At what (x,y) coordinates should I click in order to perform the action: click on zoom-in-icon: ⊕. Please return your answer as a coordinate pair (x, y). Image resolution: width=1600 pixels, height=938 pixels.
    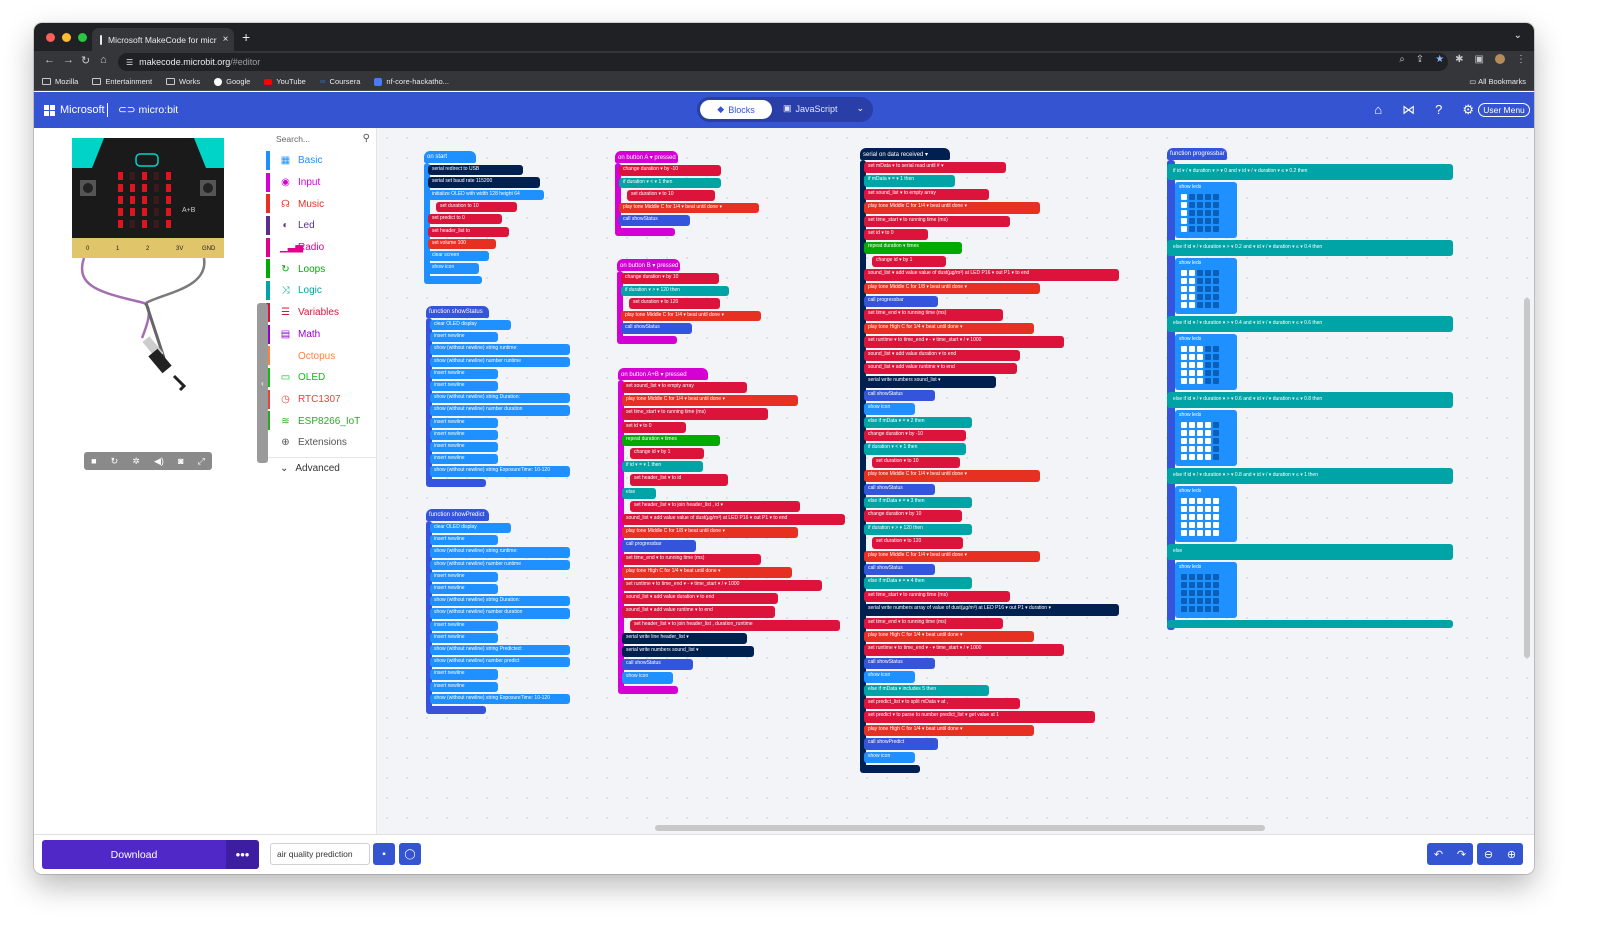
    Looking at the image, I should click on (1511, 854).